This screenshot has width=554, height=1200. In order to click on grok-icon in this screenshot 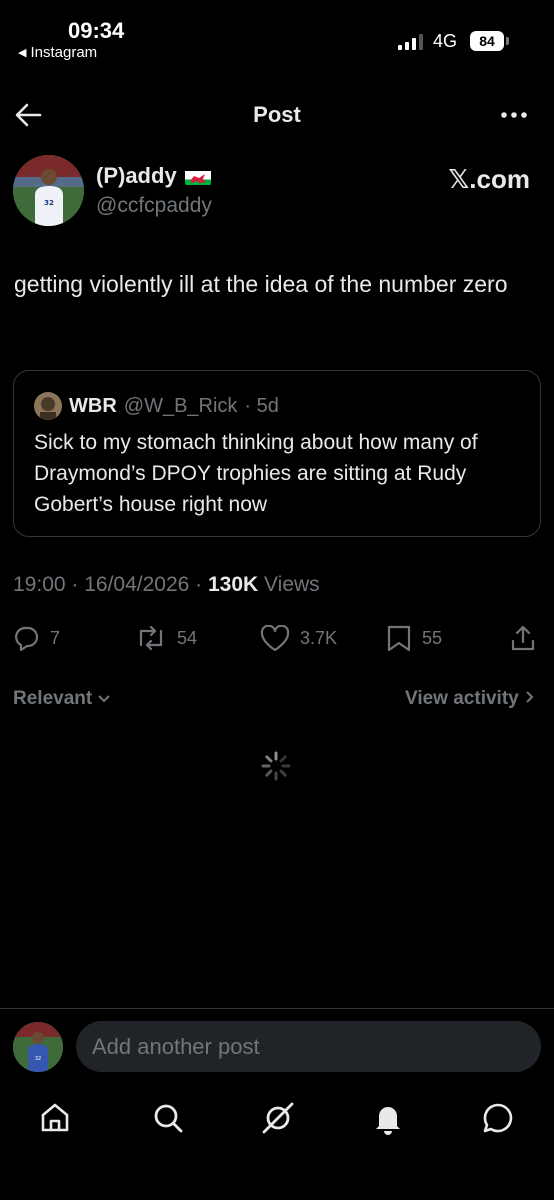, I will do `click(278, 1118)`.